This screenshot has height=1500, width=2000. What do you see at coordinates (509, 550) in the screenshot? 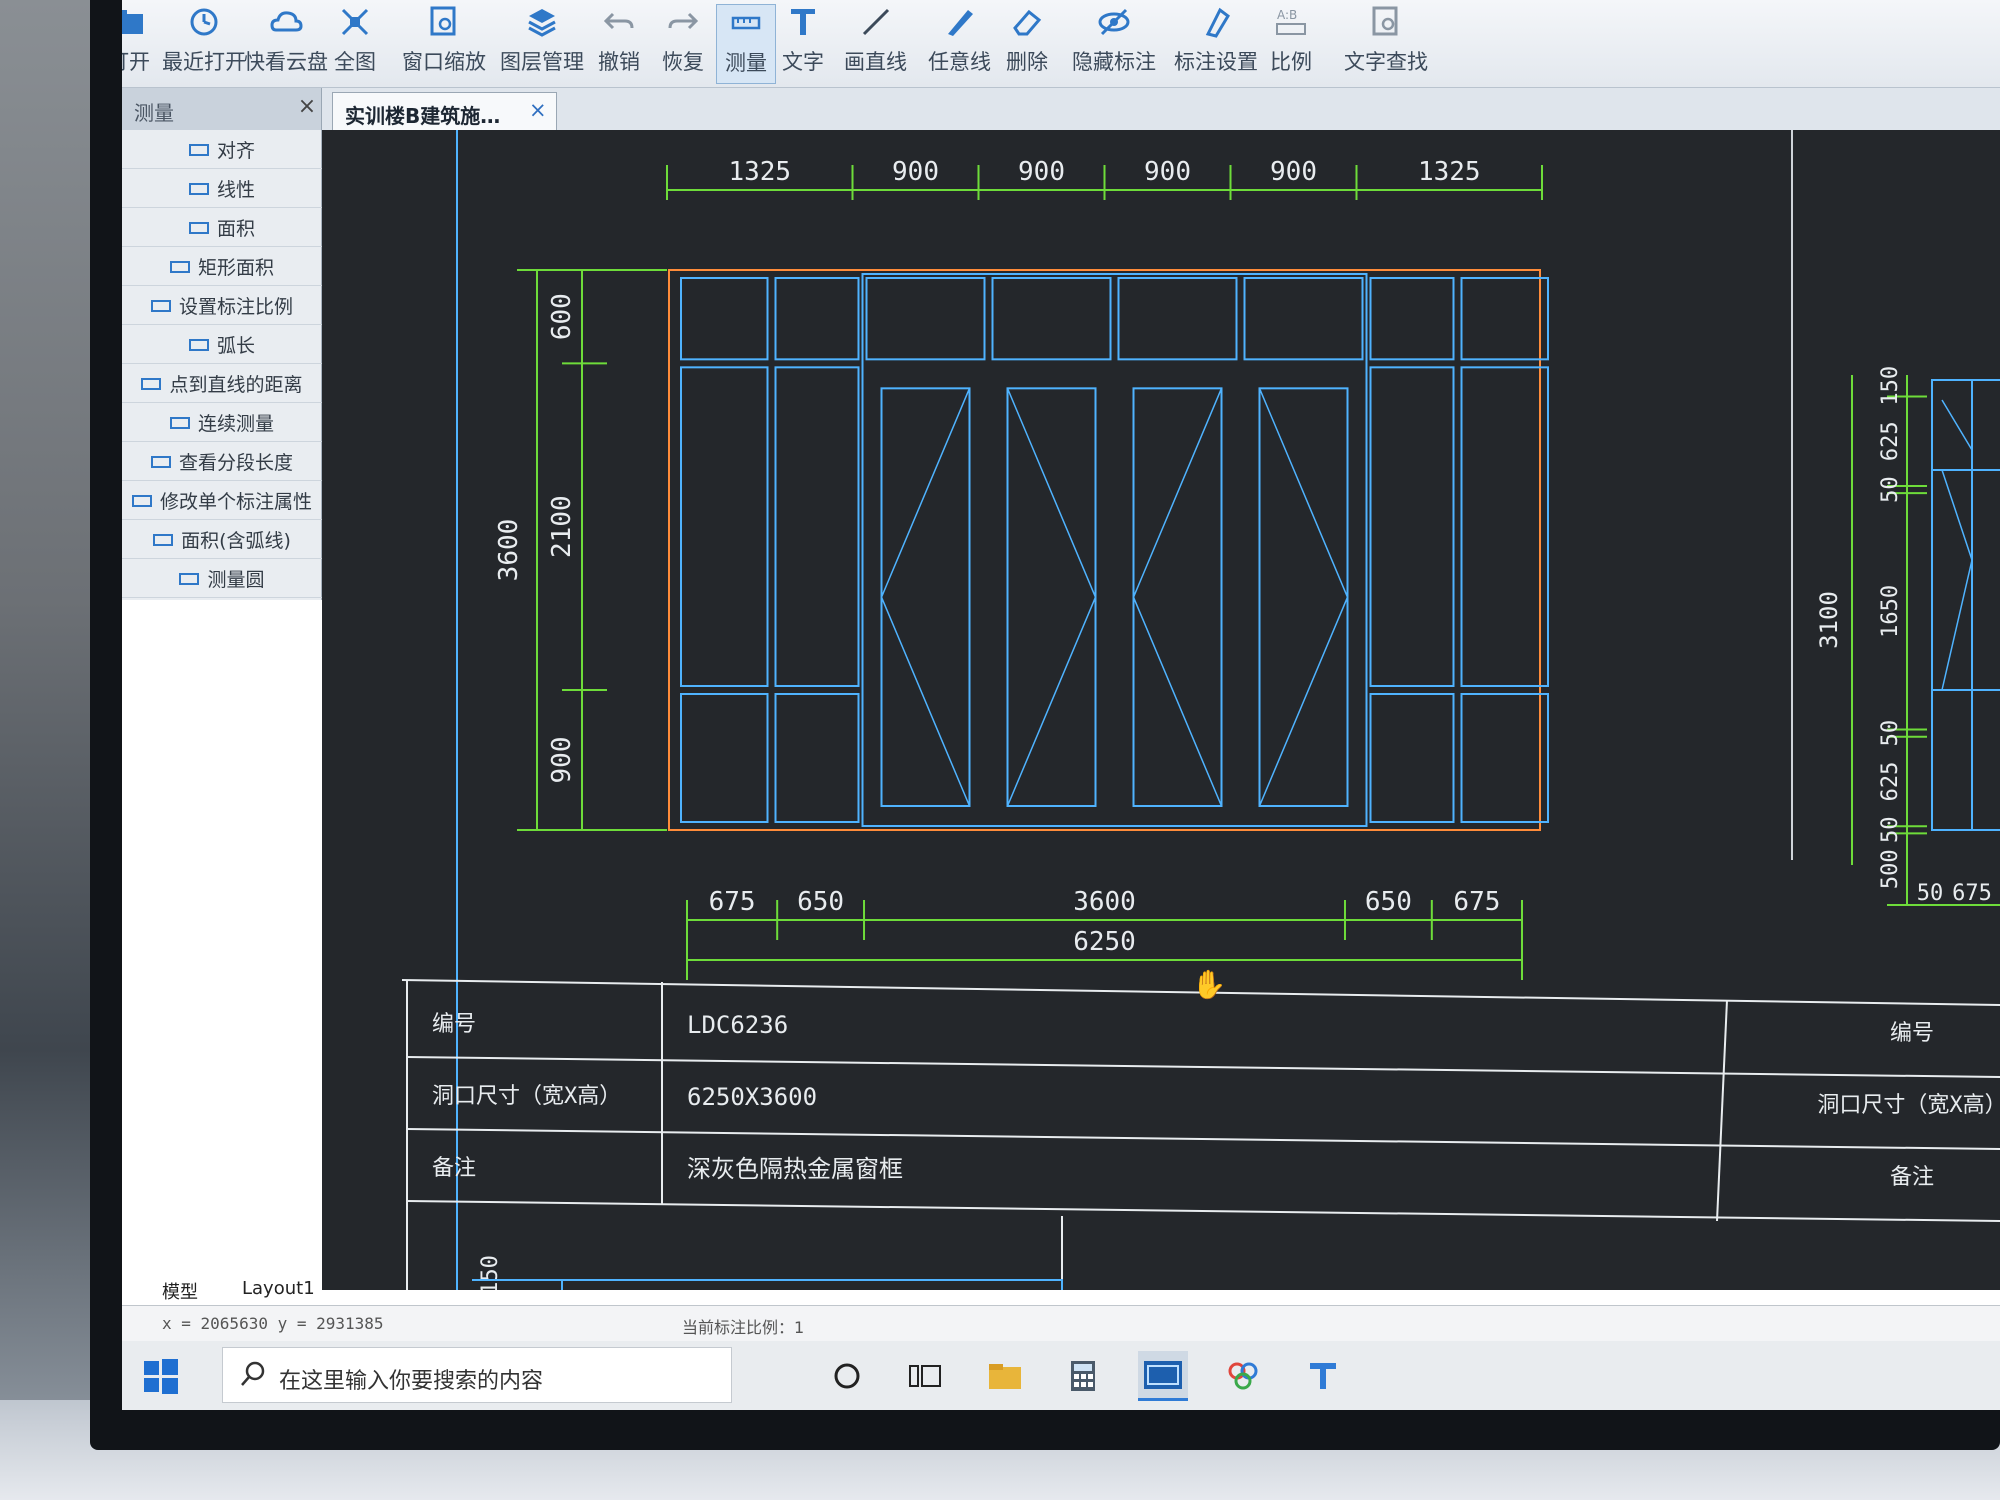
I see `overall-height-label: 3600` at bounding box center [509, 550].